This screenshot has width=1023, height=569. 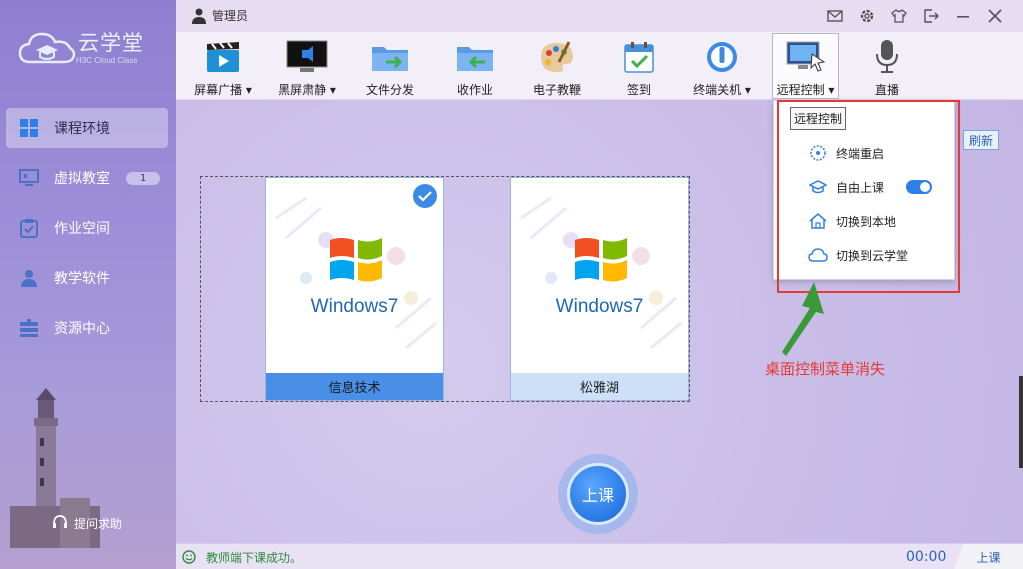 I want to click on toolbar-remote-control: 远程控制 ▾, so click(x=805, y=66).